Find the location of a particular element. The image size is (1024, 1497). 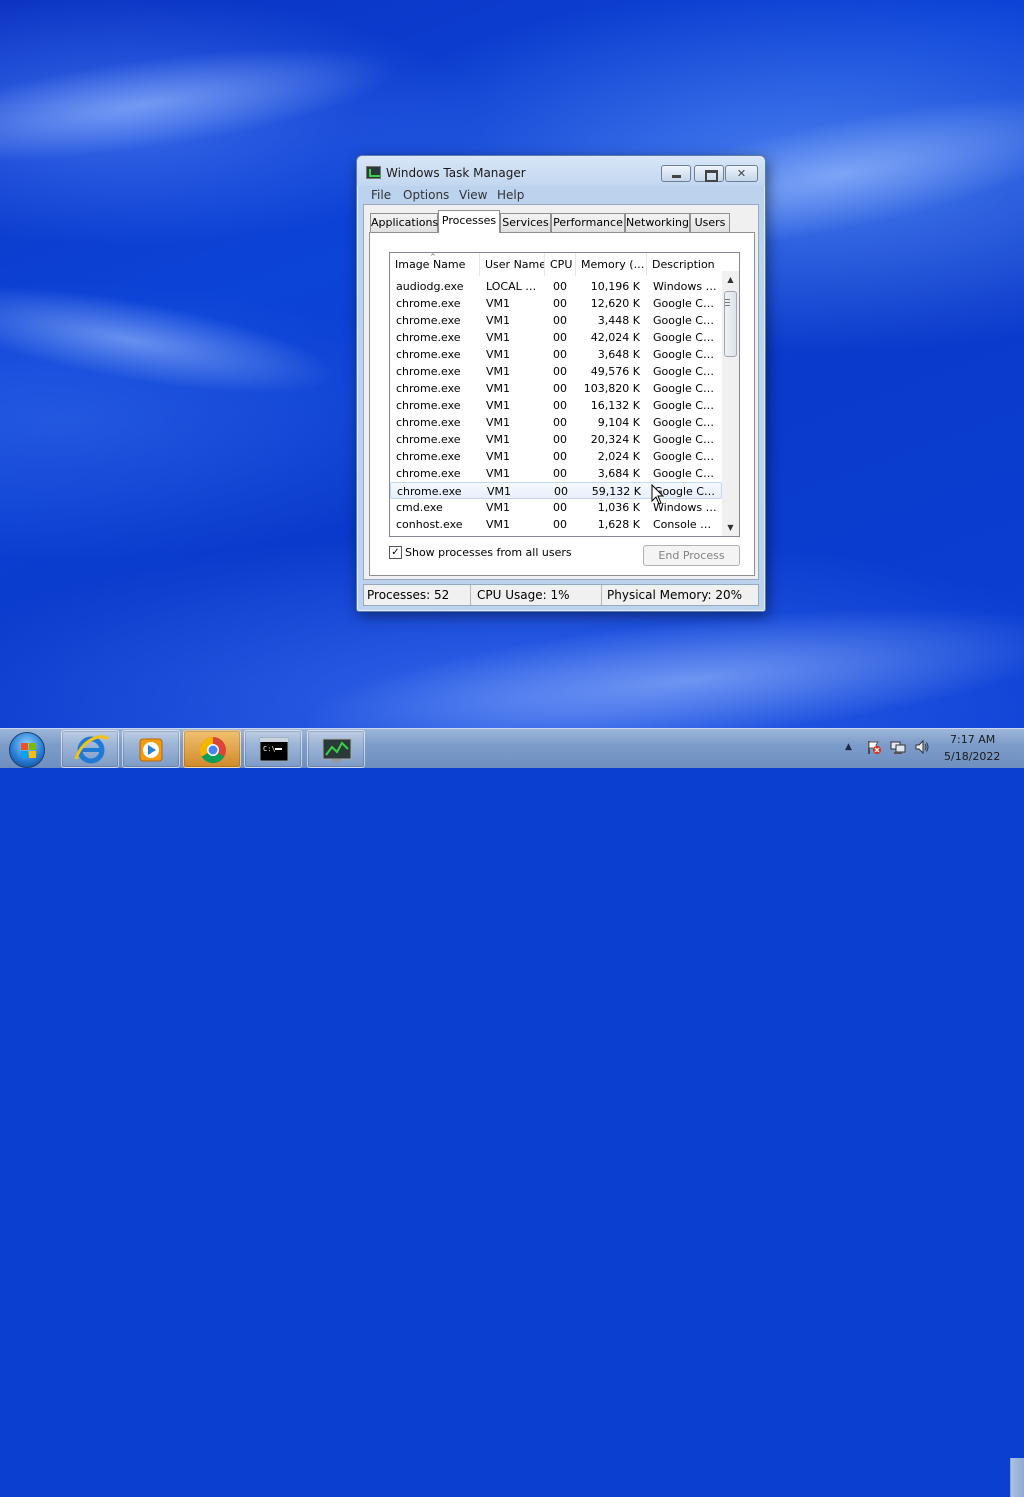

process-name-cell: conhost.exe is located at coordinates (429, 524).